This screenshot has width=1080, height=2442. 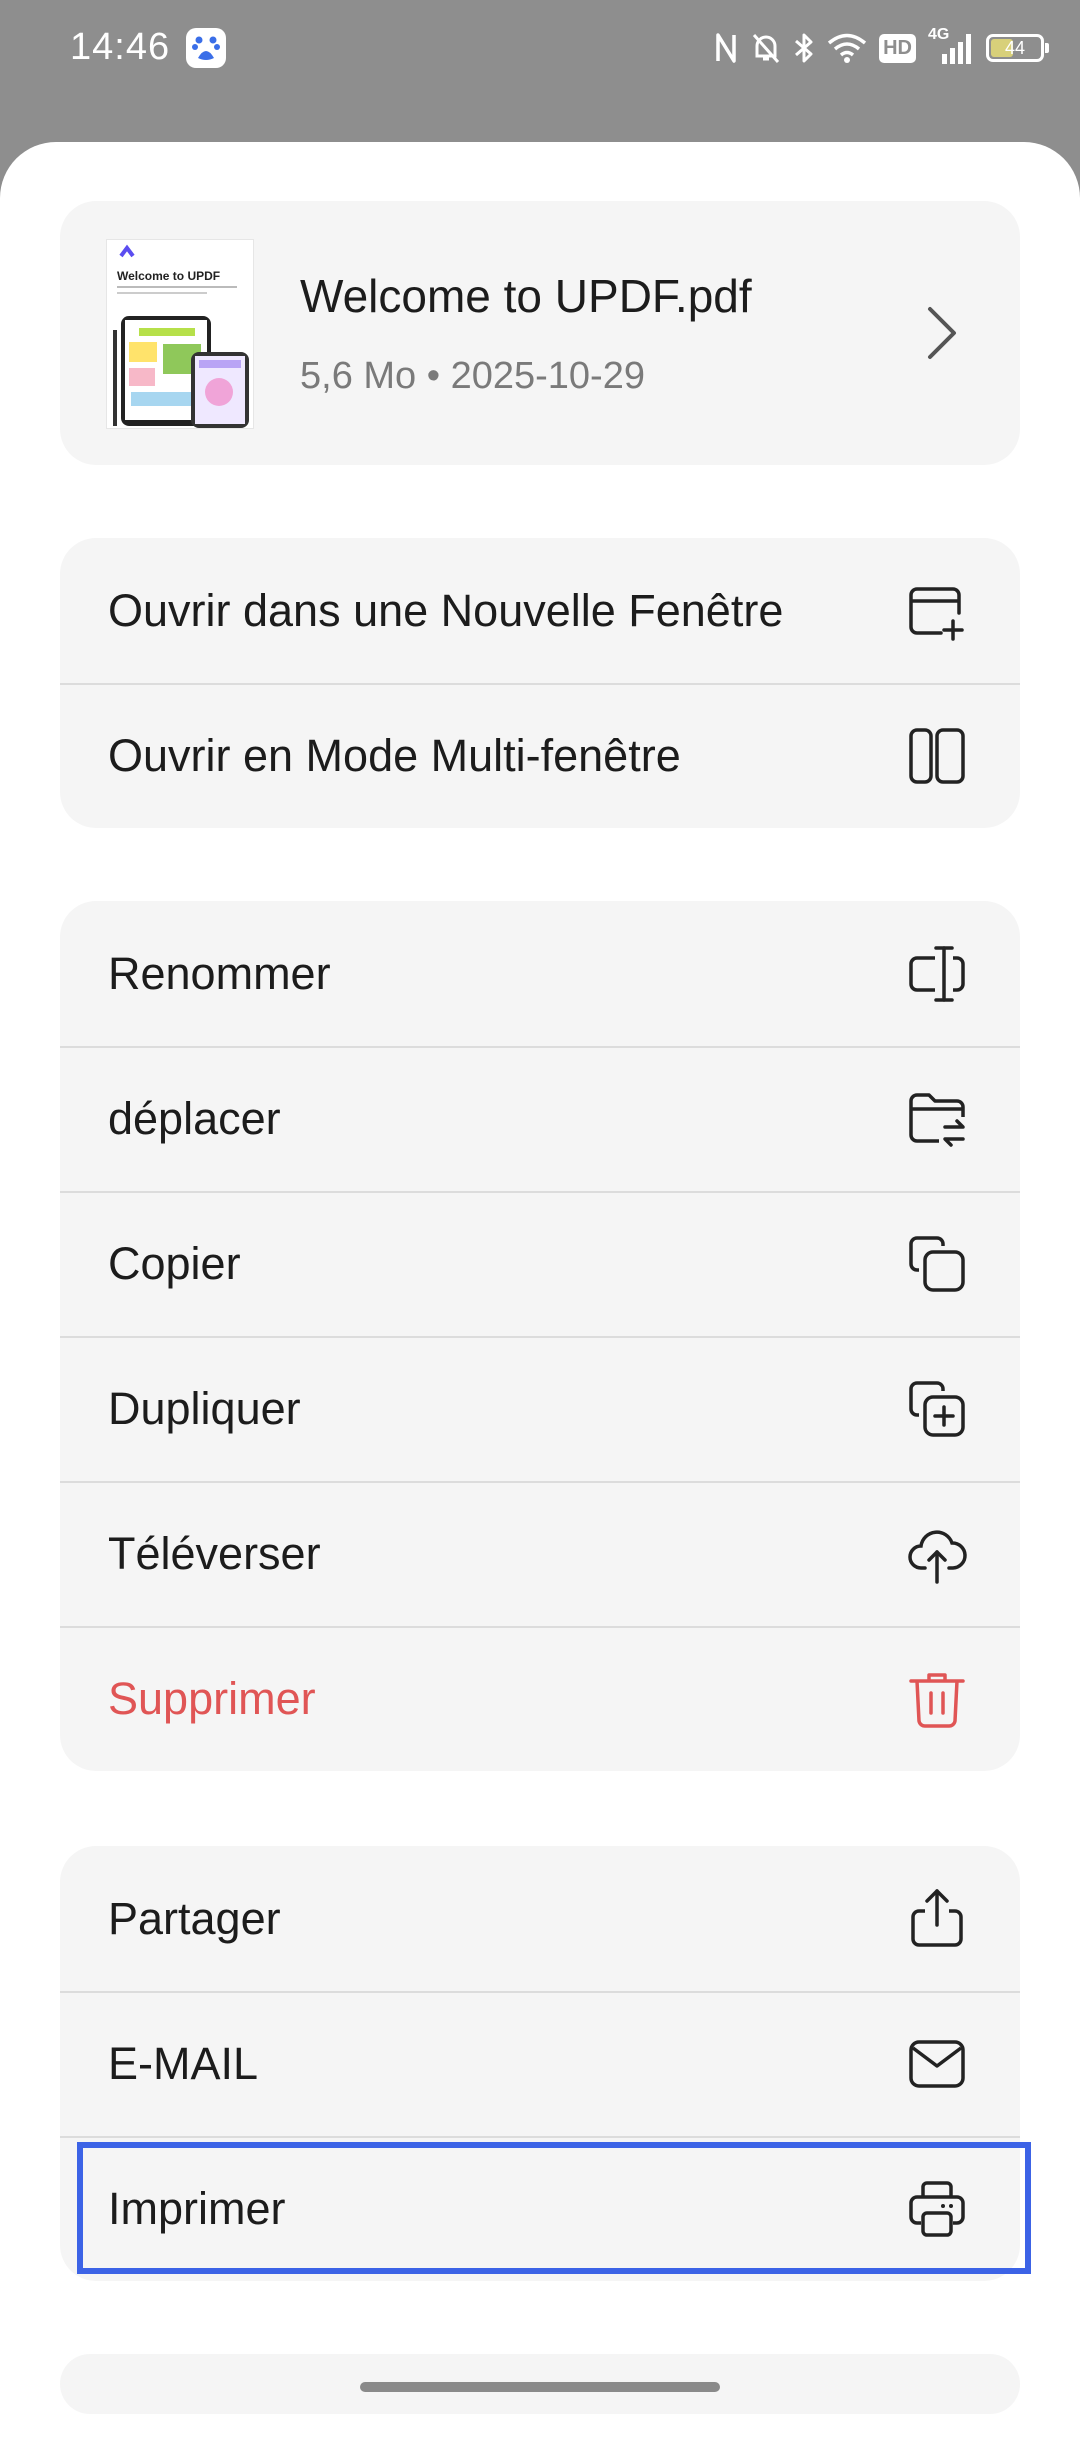 I want to click on copy-icon, so click(x=937, y=1264).